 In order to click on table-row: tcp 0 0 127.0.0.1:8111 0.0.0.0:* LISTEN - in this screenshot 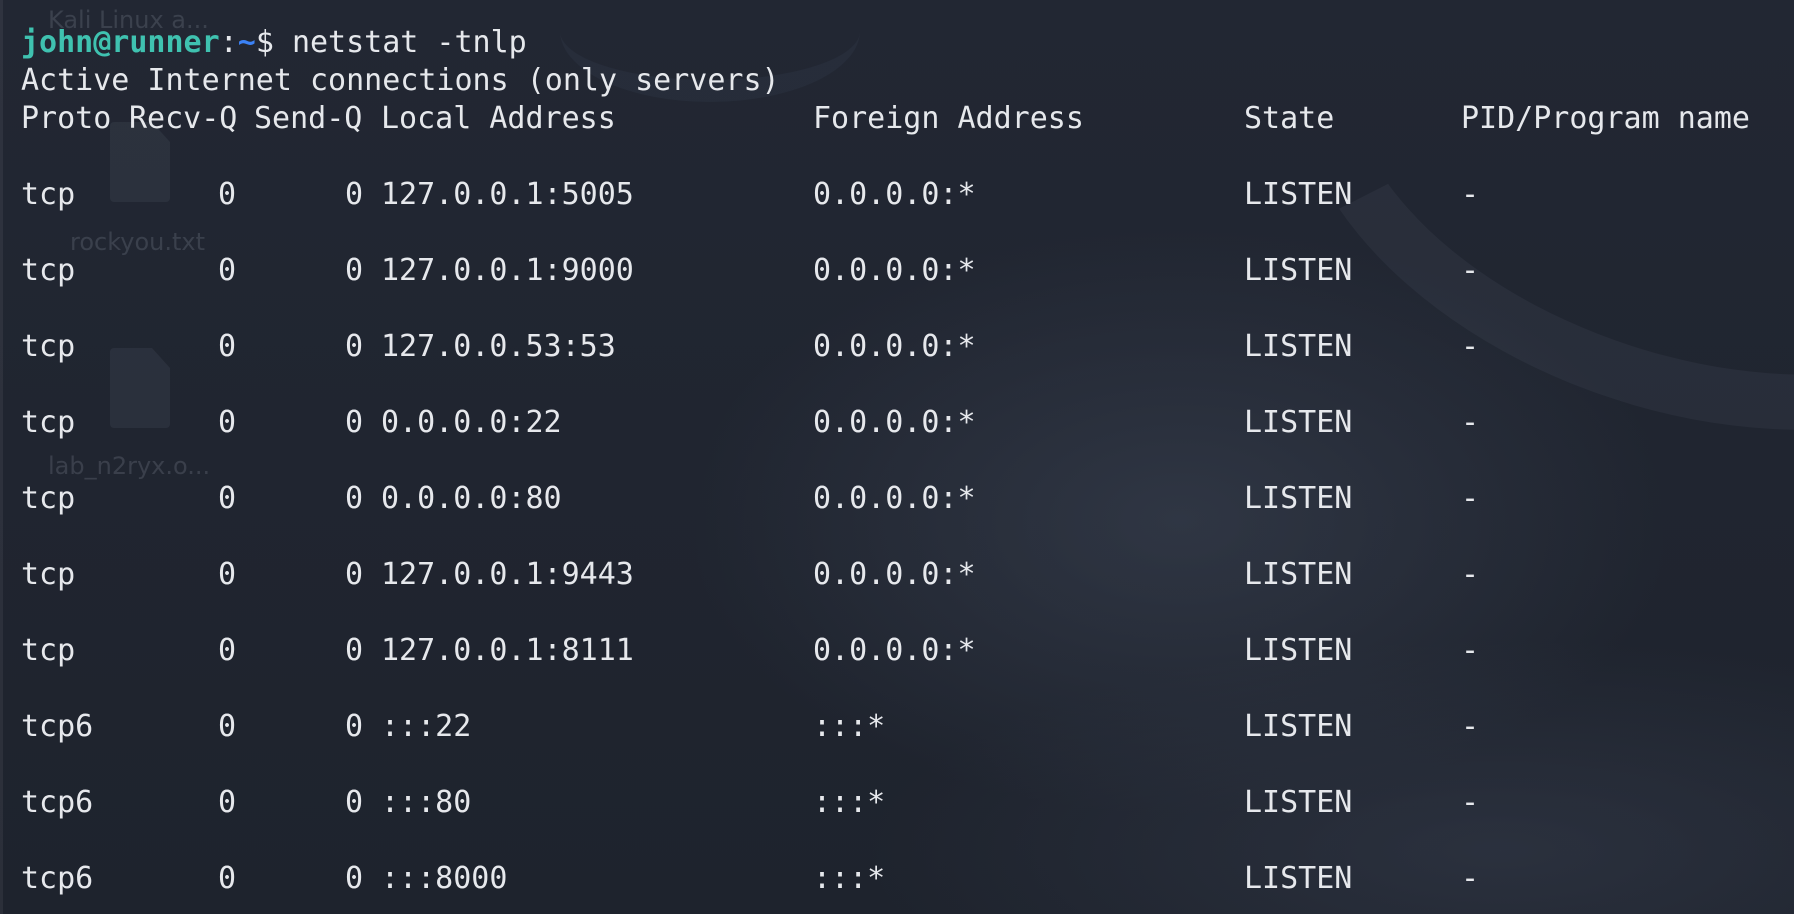, I will do `click(907, 651)`.